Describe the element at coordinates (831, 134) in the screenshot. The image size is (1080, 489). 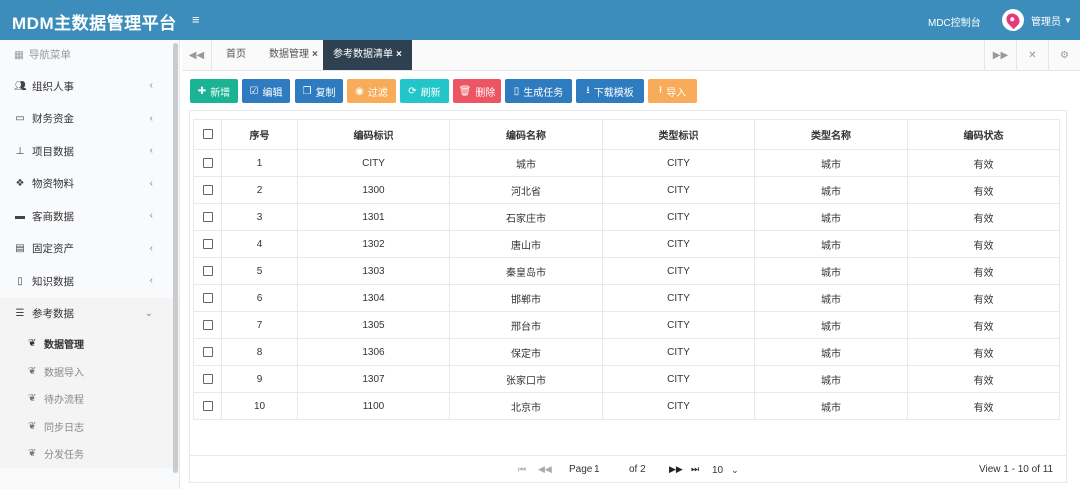
I see `column-header: 类型名称` at that location.